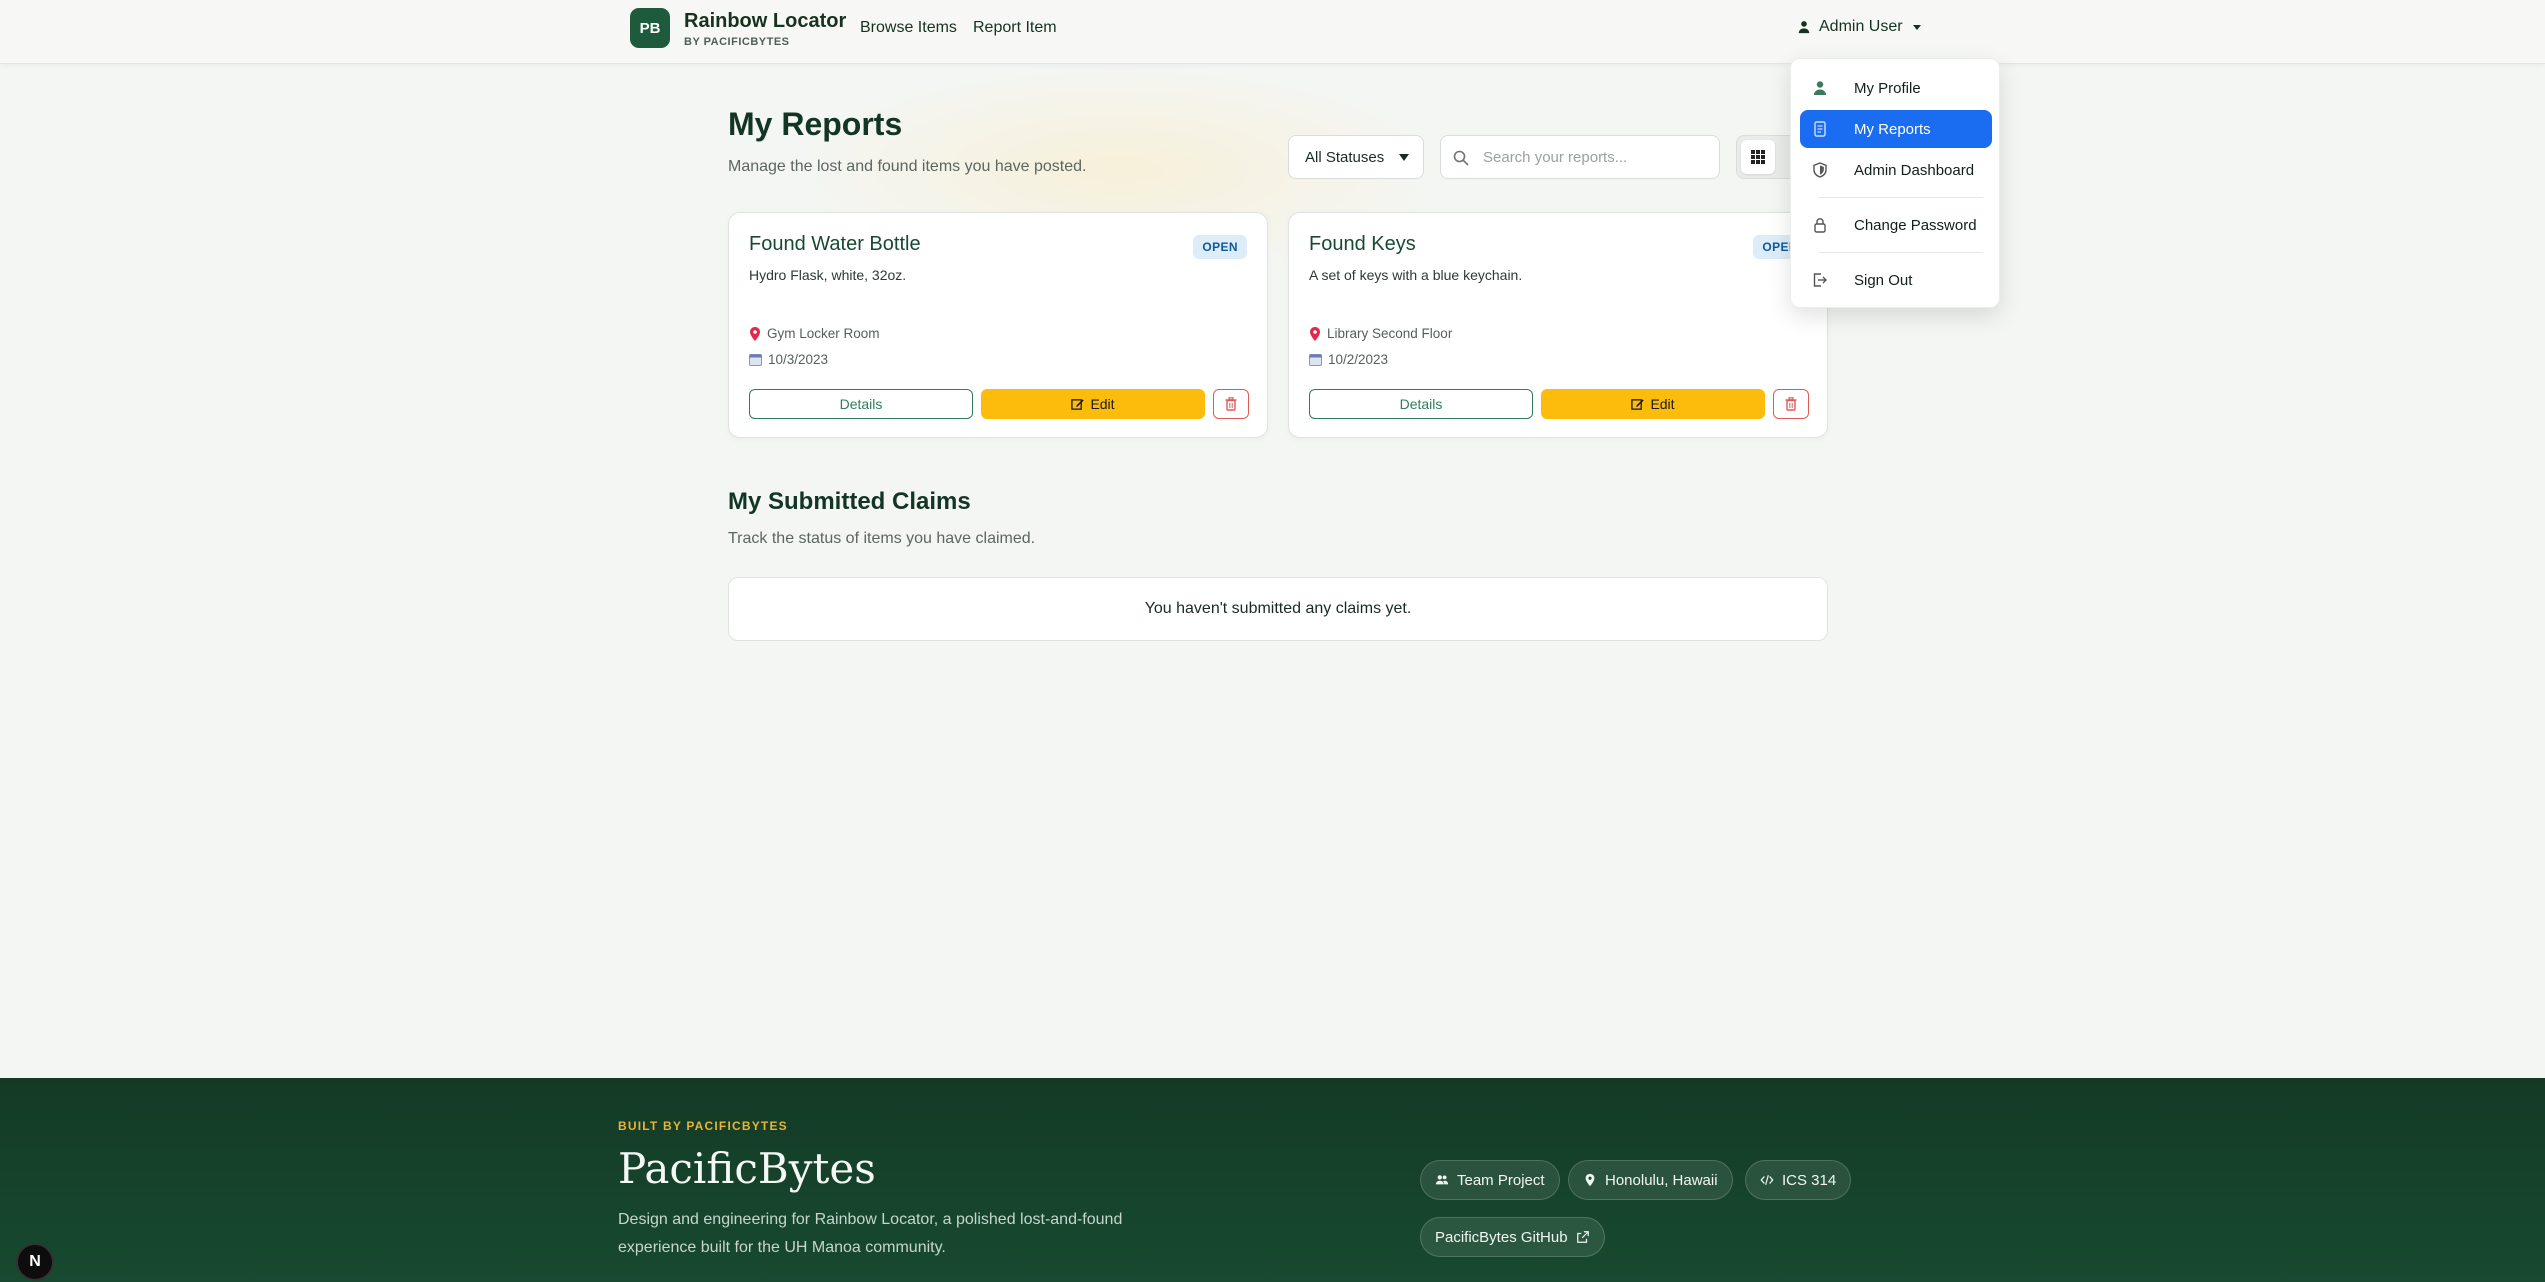  I want to click on pill-label: Team Project, so click(1501, 1180).